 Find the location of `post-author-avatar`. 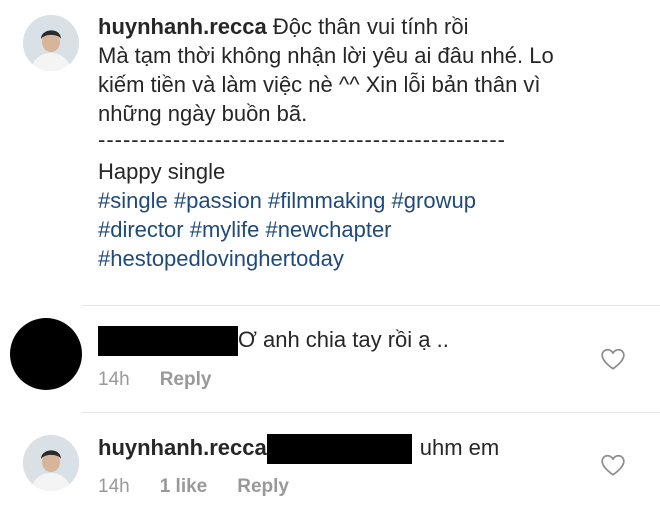

post-author-avatar is located at coordinates (51, 43).